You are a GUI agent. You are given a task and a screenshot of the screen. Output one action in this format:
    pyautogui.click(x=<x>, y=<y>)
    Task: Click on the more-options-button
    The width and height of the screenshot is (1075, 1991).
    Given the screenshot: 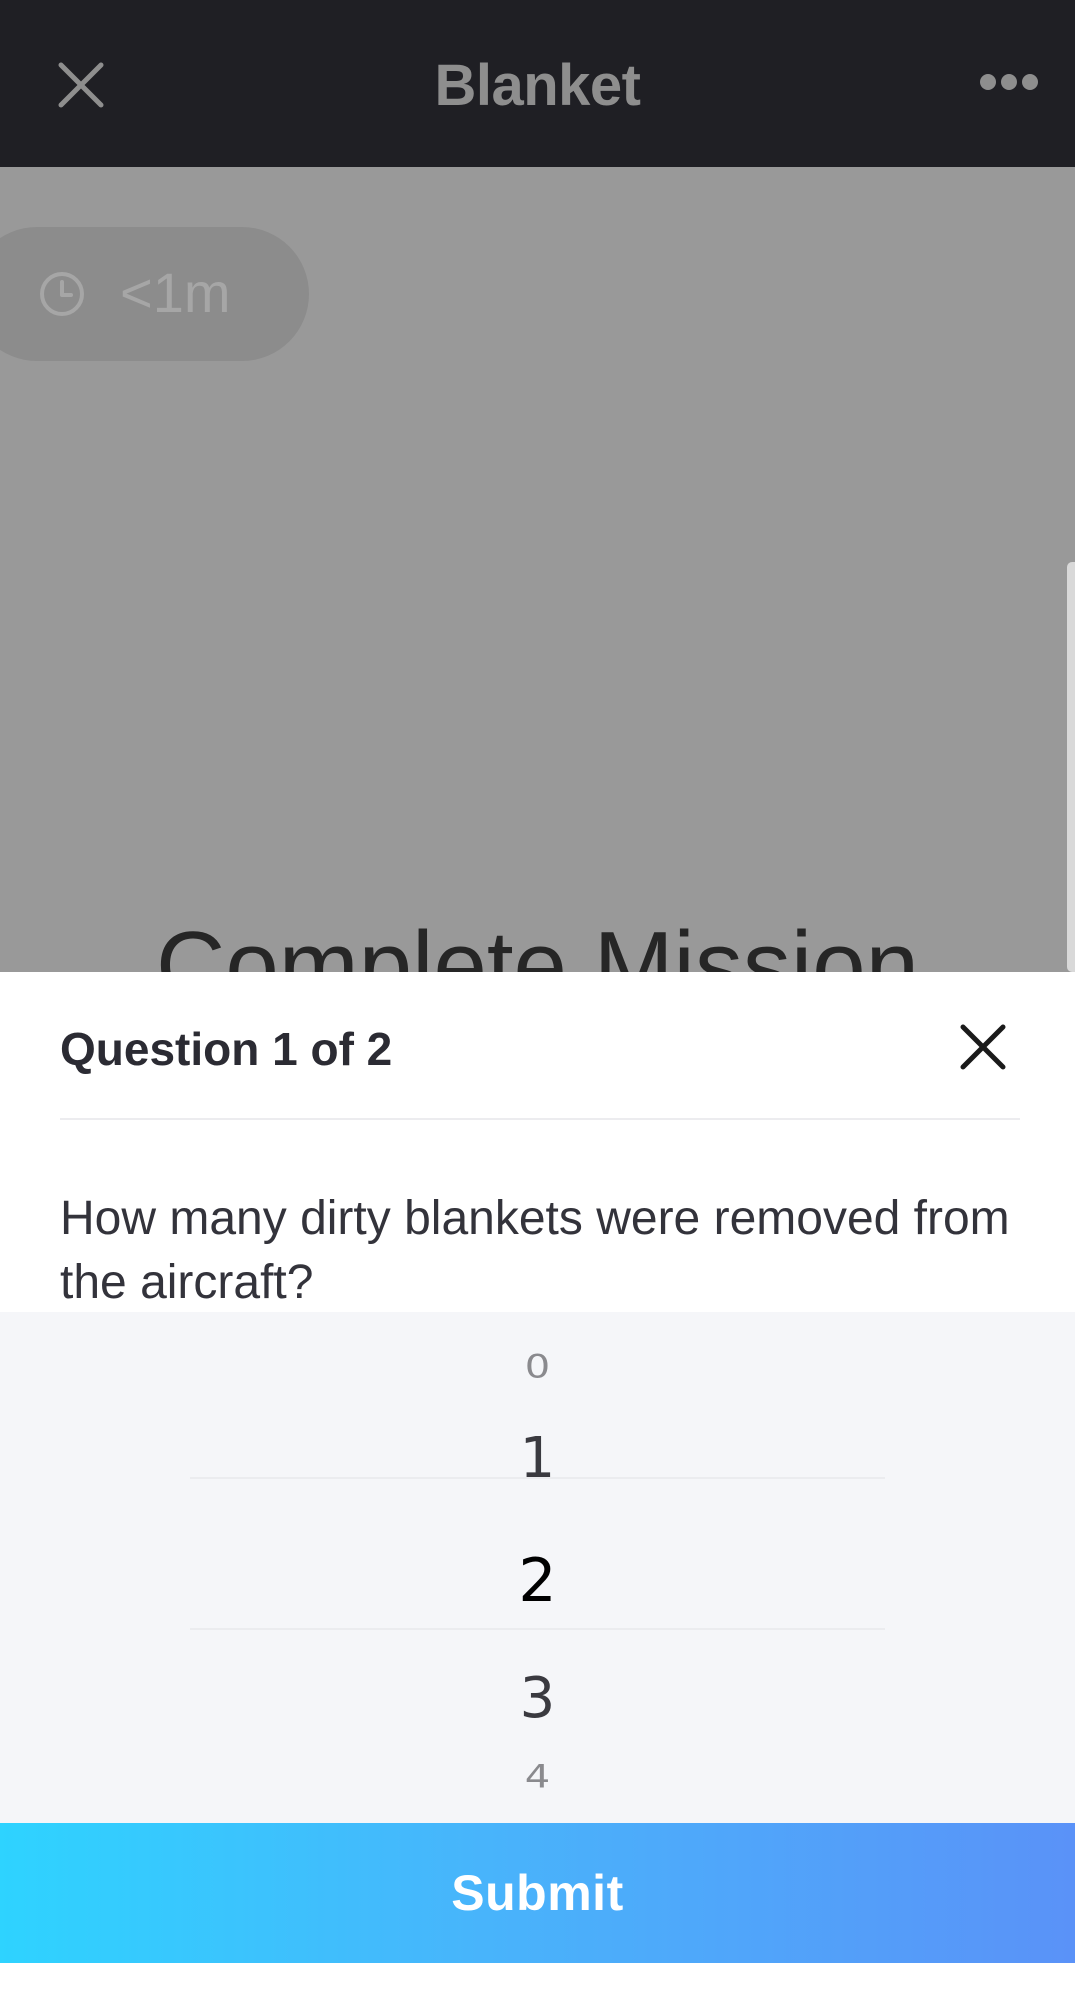 What is the action you would take?
    pyautogui.click(x=1009, y=82)
    